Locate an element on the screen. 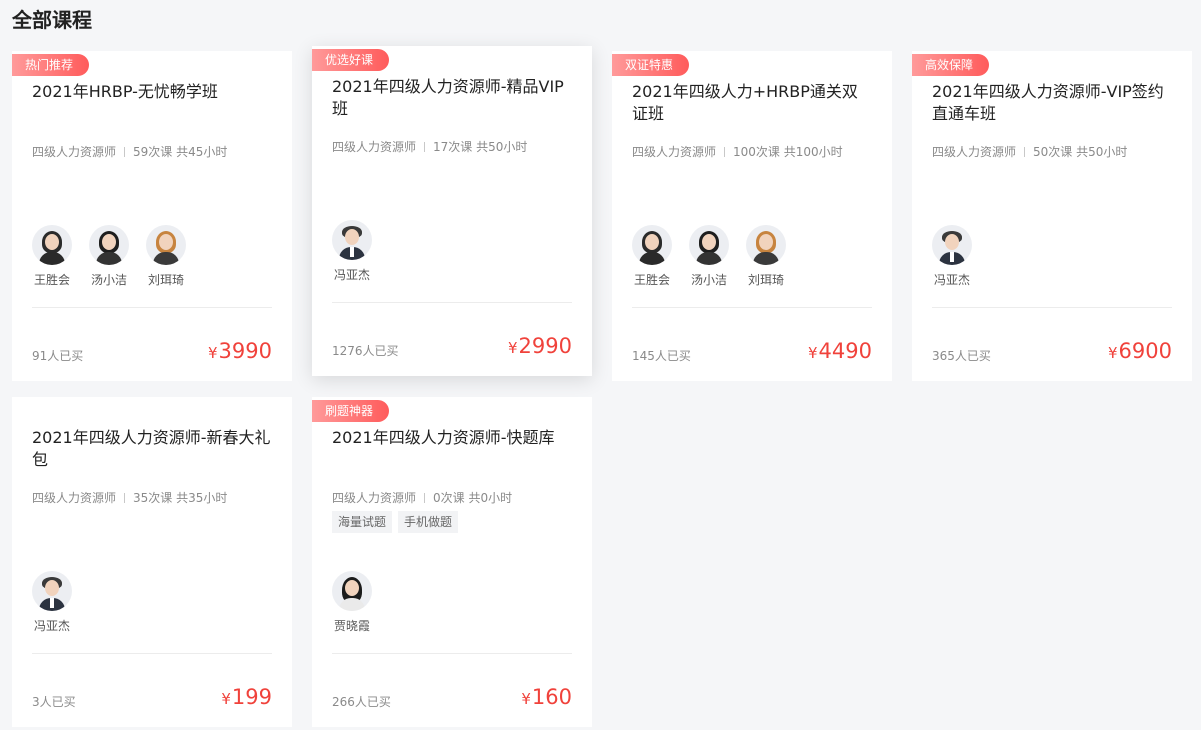 This screenshot has height=730, width=1201. course-meta: 四级人力资源师 59次课 共45小时 is located at coordinates (129, 151).